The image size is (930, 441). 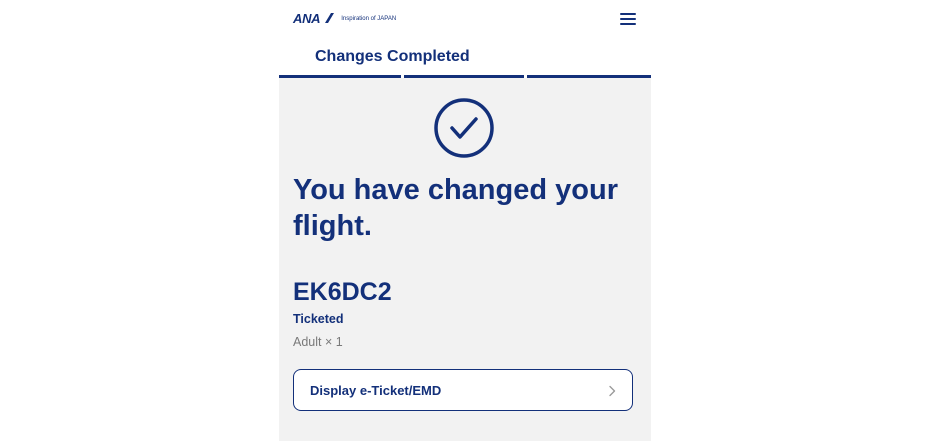 I want to click on booking-reference: EK6DC2, so click(x=342, y=292).